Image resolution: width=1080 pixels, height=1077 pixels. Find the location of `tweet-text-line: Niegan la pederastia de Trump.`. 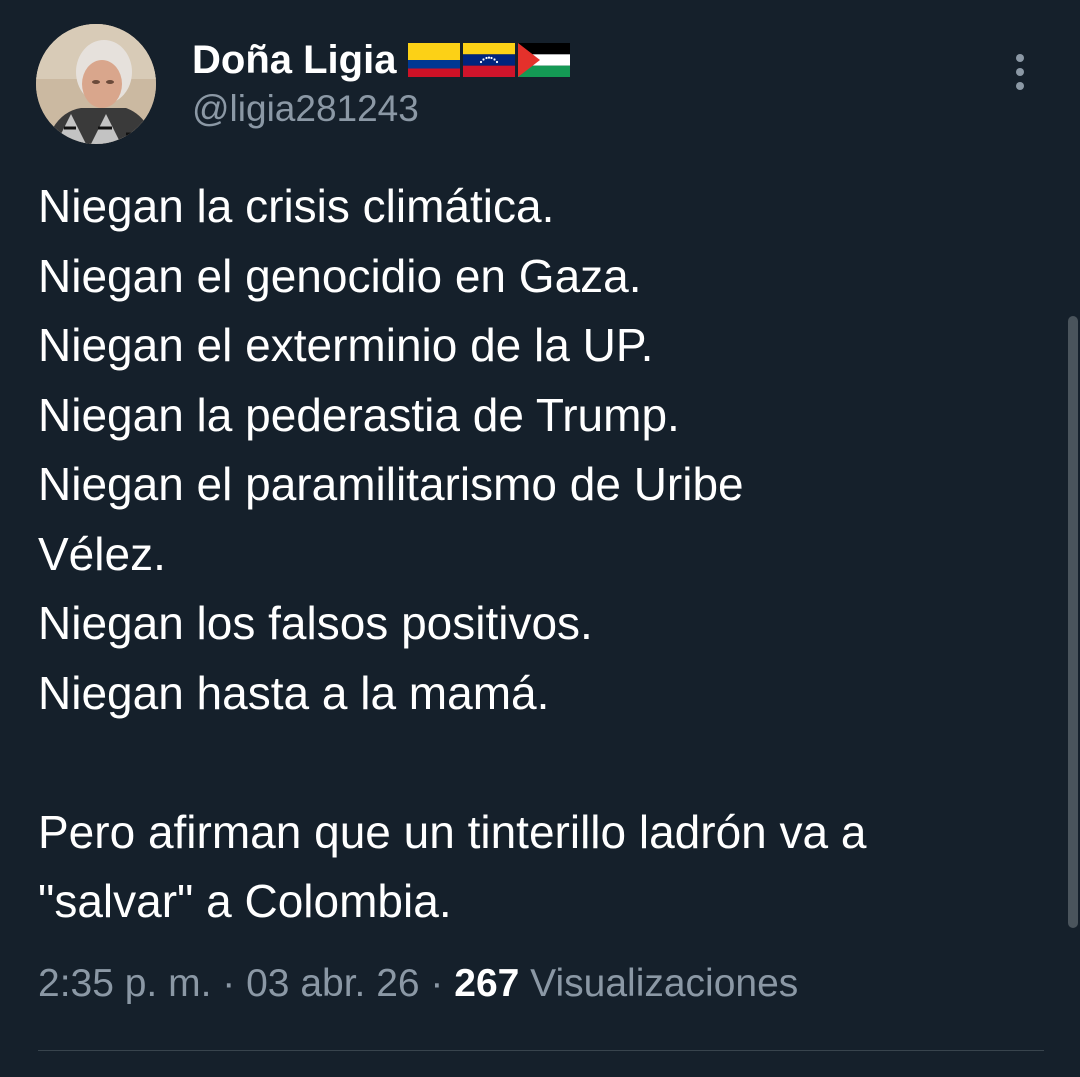

tweet-text-line: Niegan la pederastia de Trump. is located at coordinates (359, 414).